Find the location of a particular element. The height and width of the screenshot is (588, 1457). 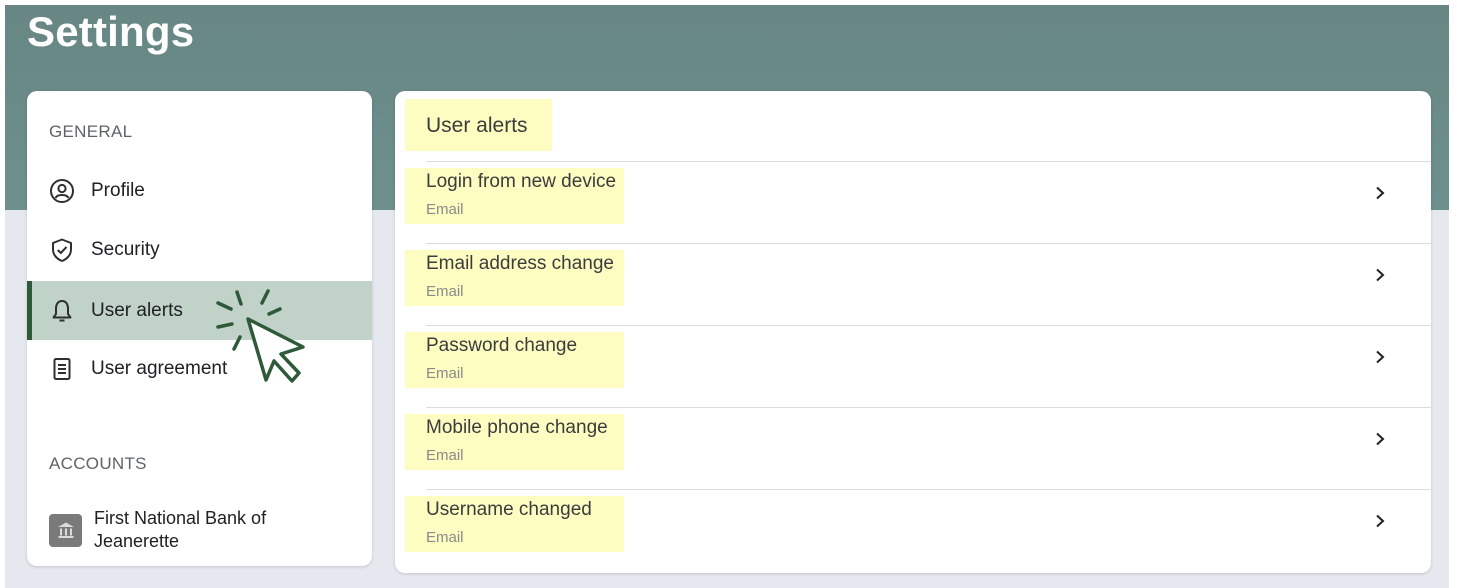

sidebar-item-label: User alerts is located at coordinates (137, 310).